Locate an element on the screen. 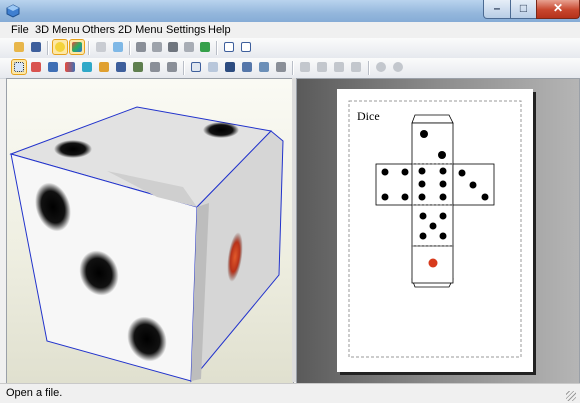  select-icon is located at coordinates (19, 67).